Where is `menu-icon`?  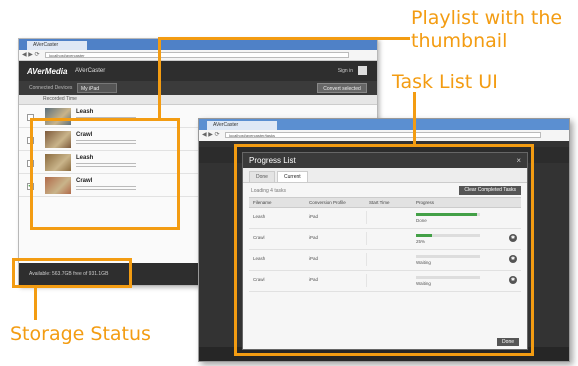
menu-icon is located at coordinates (362, 70).